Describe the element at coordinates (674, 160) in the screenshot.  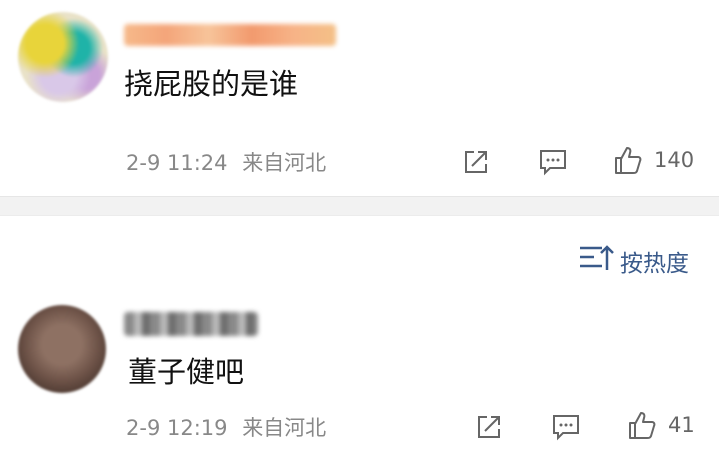
I see `like-count: 140` at that location.